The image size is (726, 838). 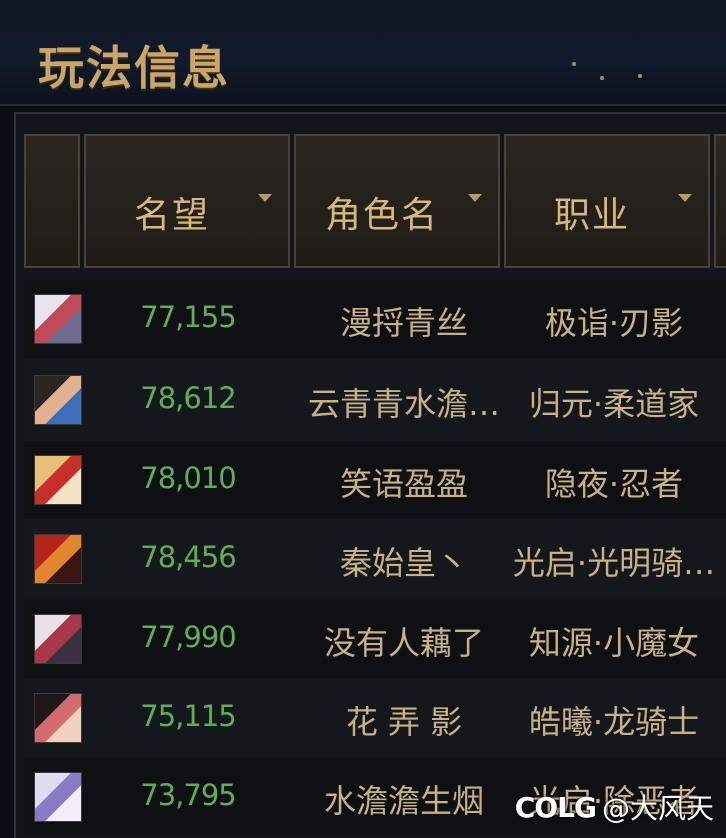 I want to click on table-row: 77,155 漫捋青丝 极诣·刃影, so click(x=375, y=319).